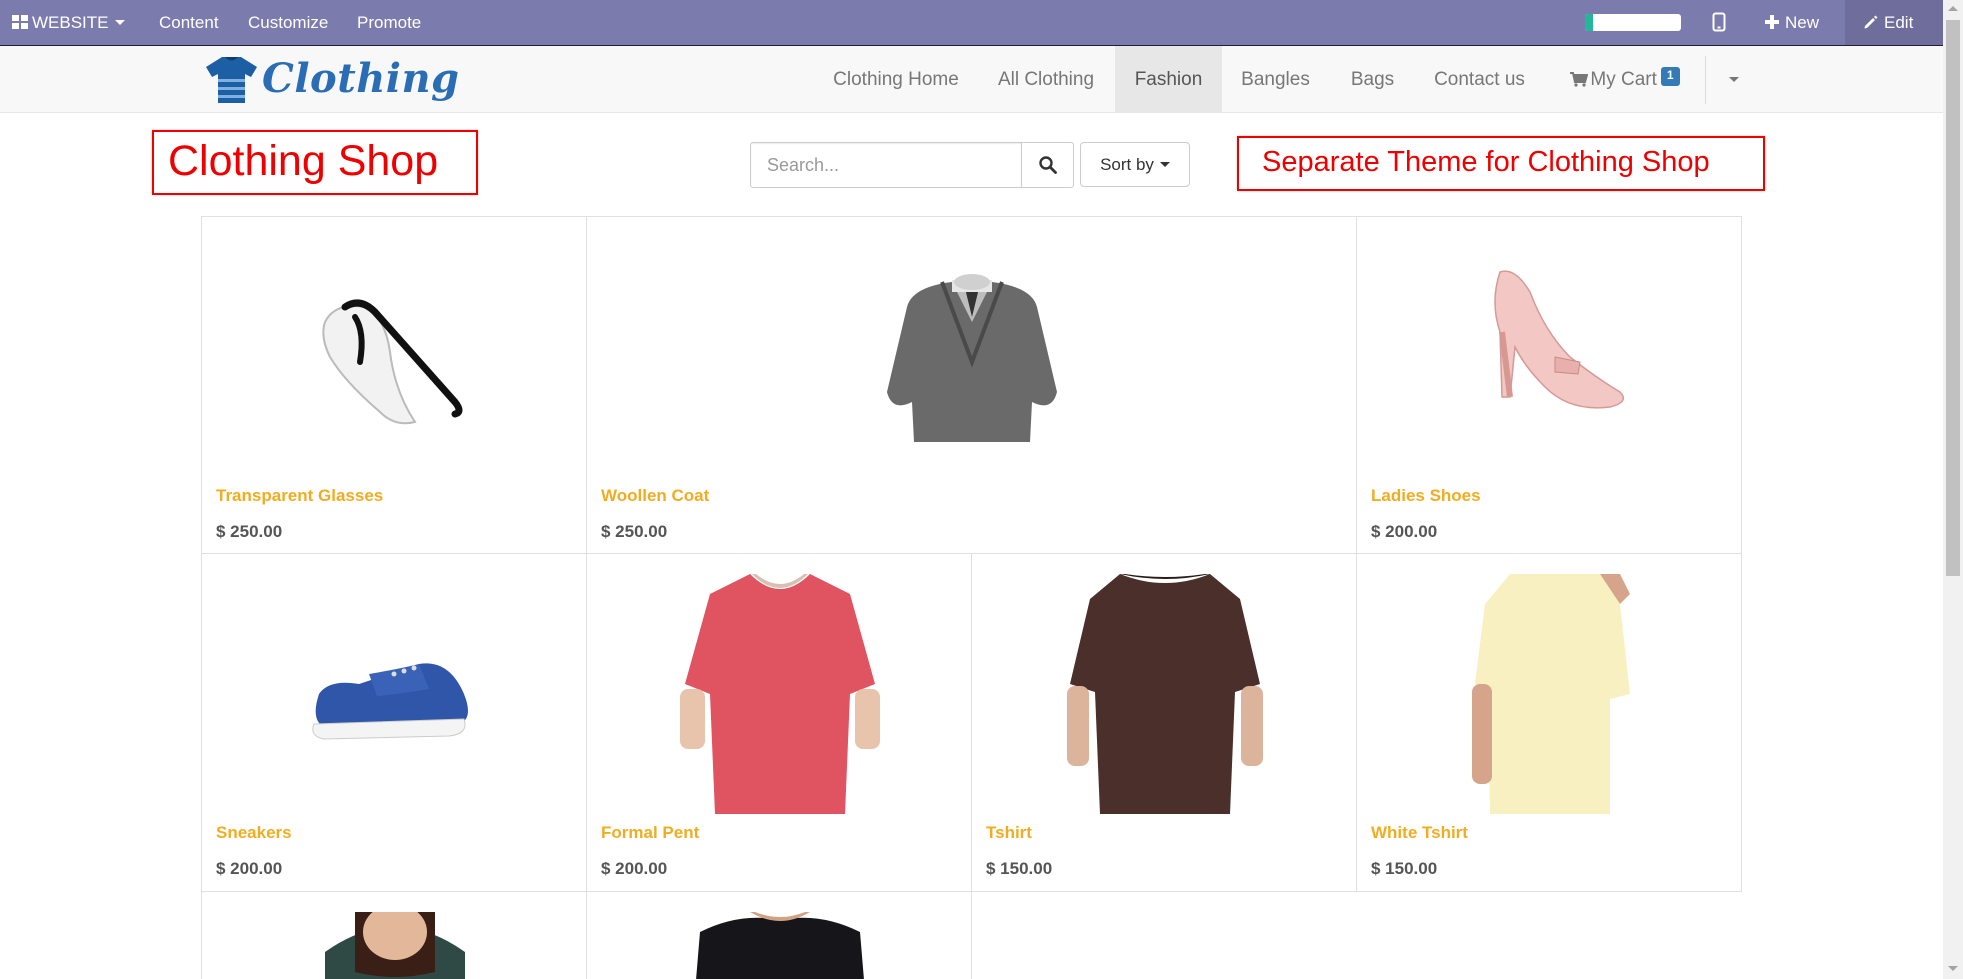 The height and width of the screenshot is (979, 1963). What do you see at coordinates (1871, 22) in the screenshot?
I see `pencil-icon` at bounding box center [1871, 22].